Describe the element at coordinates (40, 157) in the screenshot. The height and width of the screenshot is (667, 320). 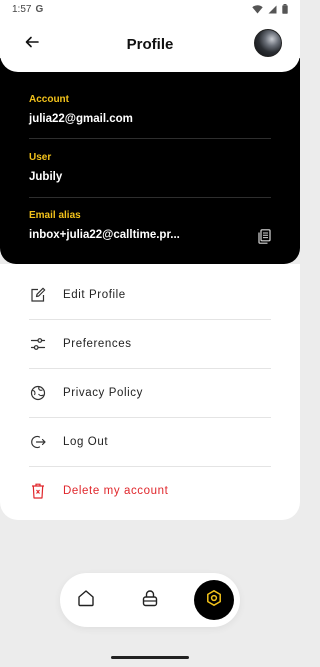
I see `user-label: User` at that location.